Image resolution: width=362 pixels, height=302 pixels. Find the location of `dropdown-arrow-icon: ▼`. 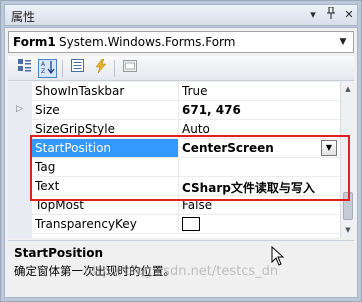

dropdown-arrow-icon: ▼ is located at coordinates (329, 148).